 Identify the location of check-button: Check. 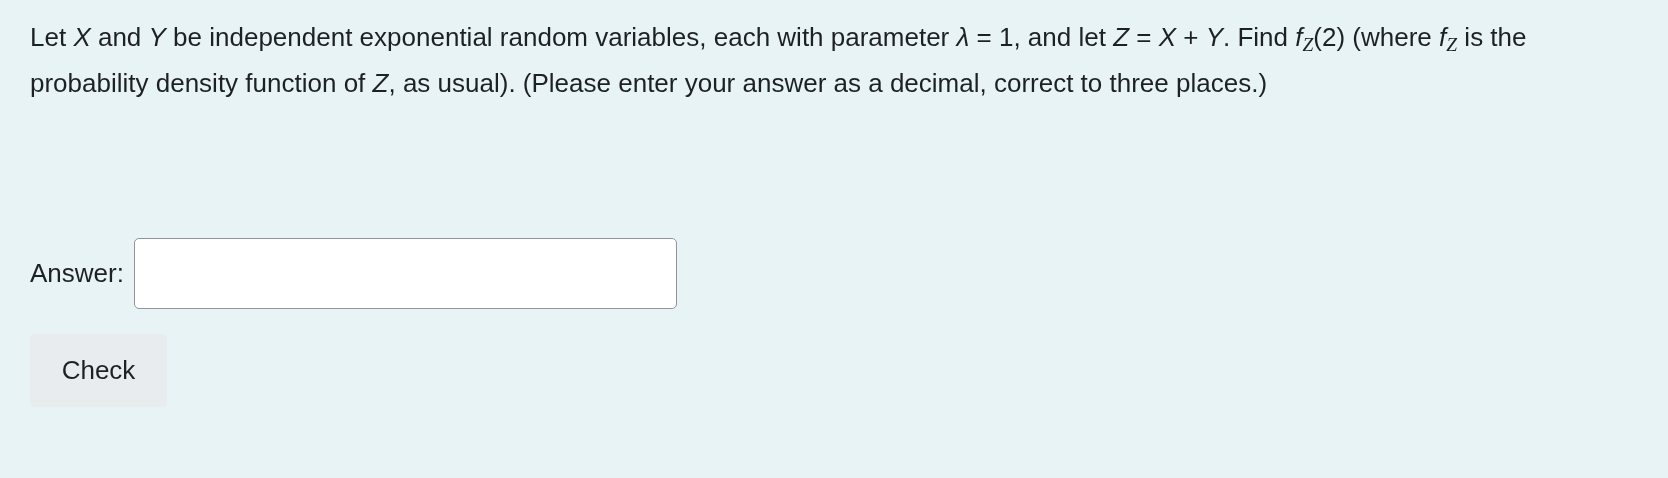
(98, 370).